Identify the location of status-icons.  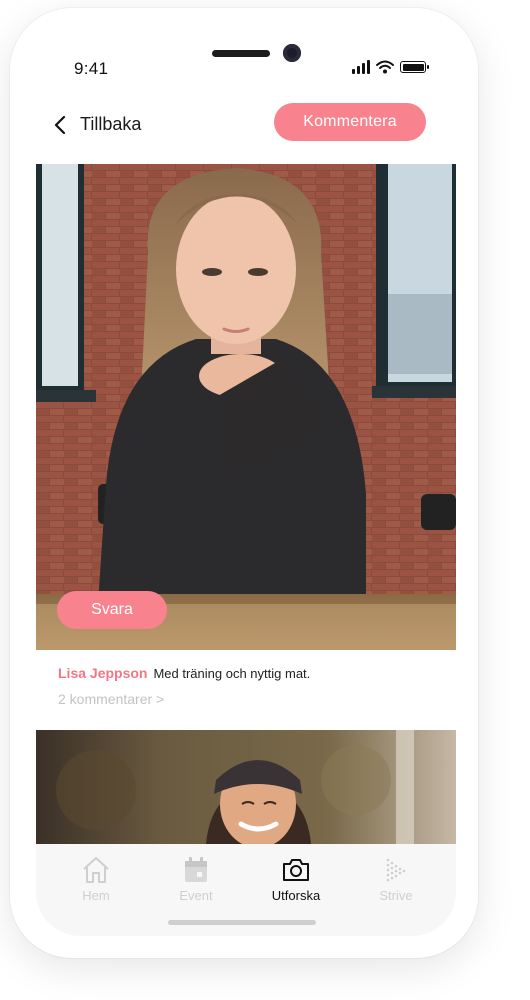
(390, 67).